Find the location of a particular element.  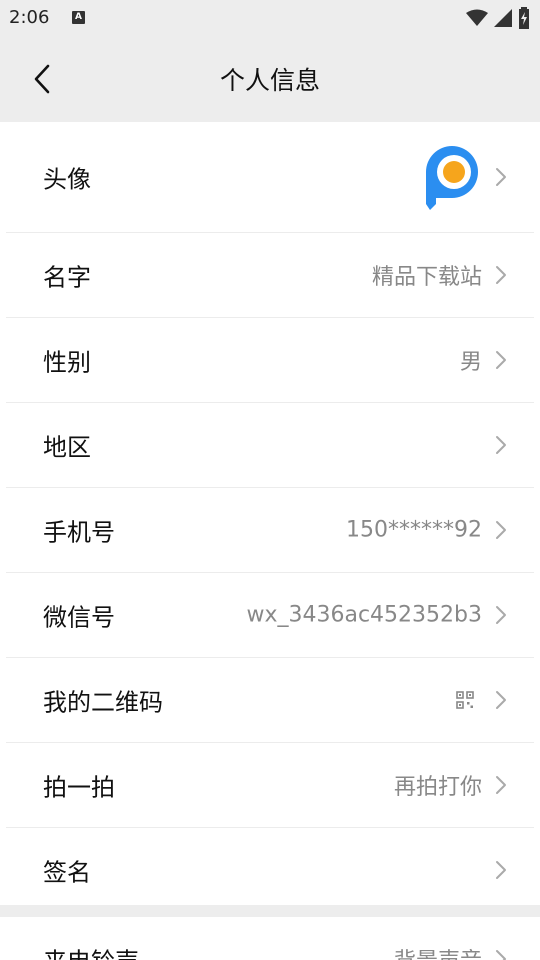

row-label: 手机号 is located at coordinates (79, 532).